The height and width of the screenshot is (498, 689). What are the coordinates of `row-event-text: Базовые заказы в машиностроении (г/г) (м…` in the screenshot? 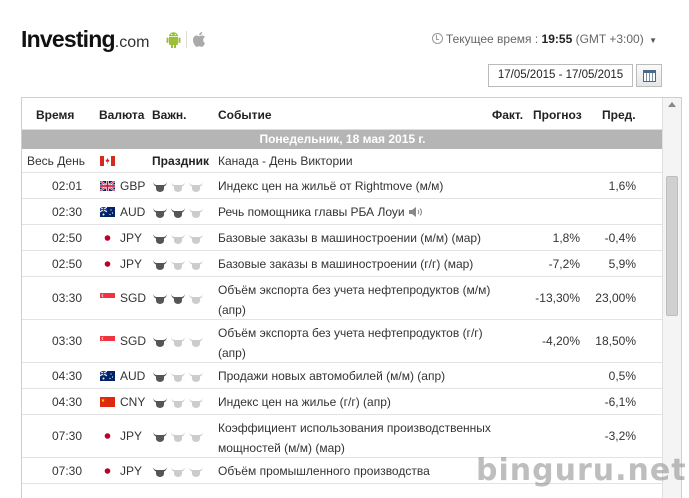 It's located at (346, 264).